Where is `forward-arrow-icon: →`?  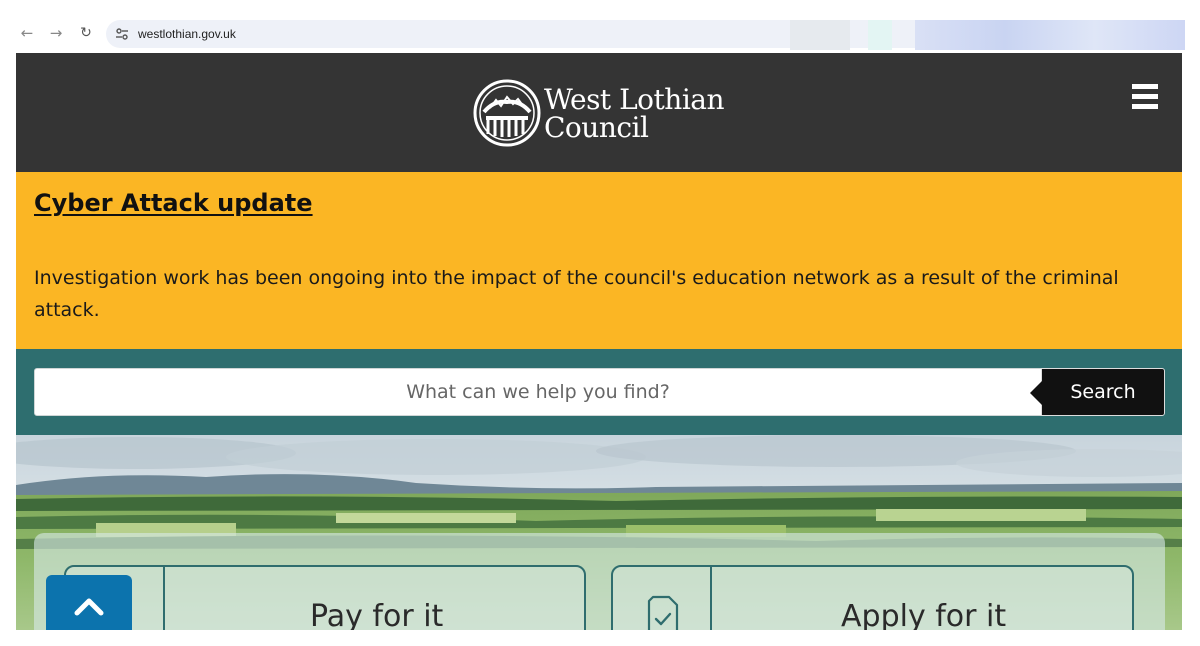 forward-arrow-icon: → is located at coordinates (56, 33).